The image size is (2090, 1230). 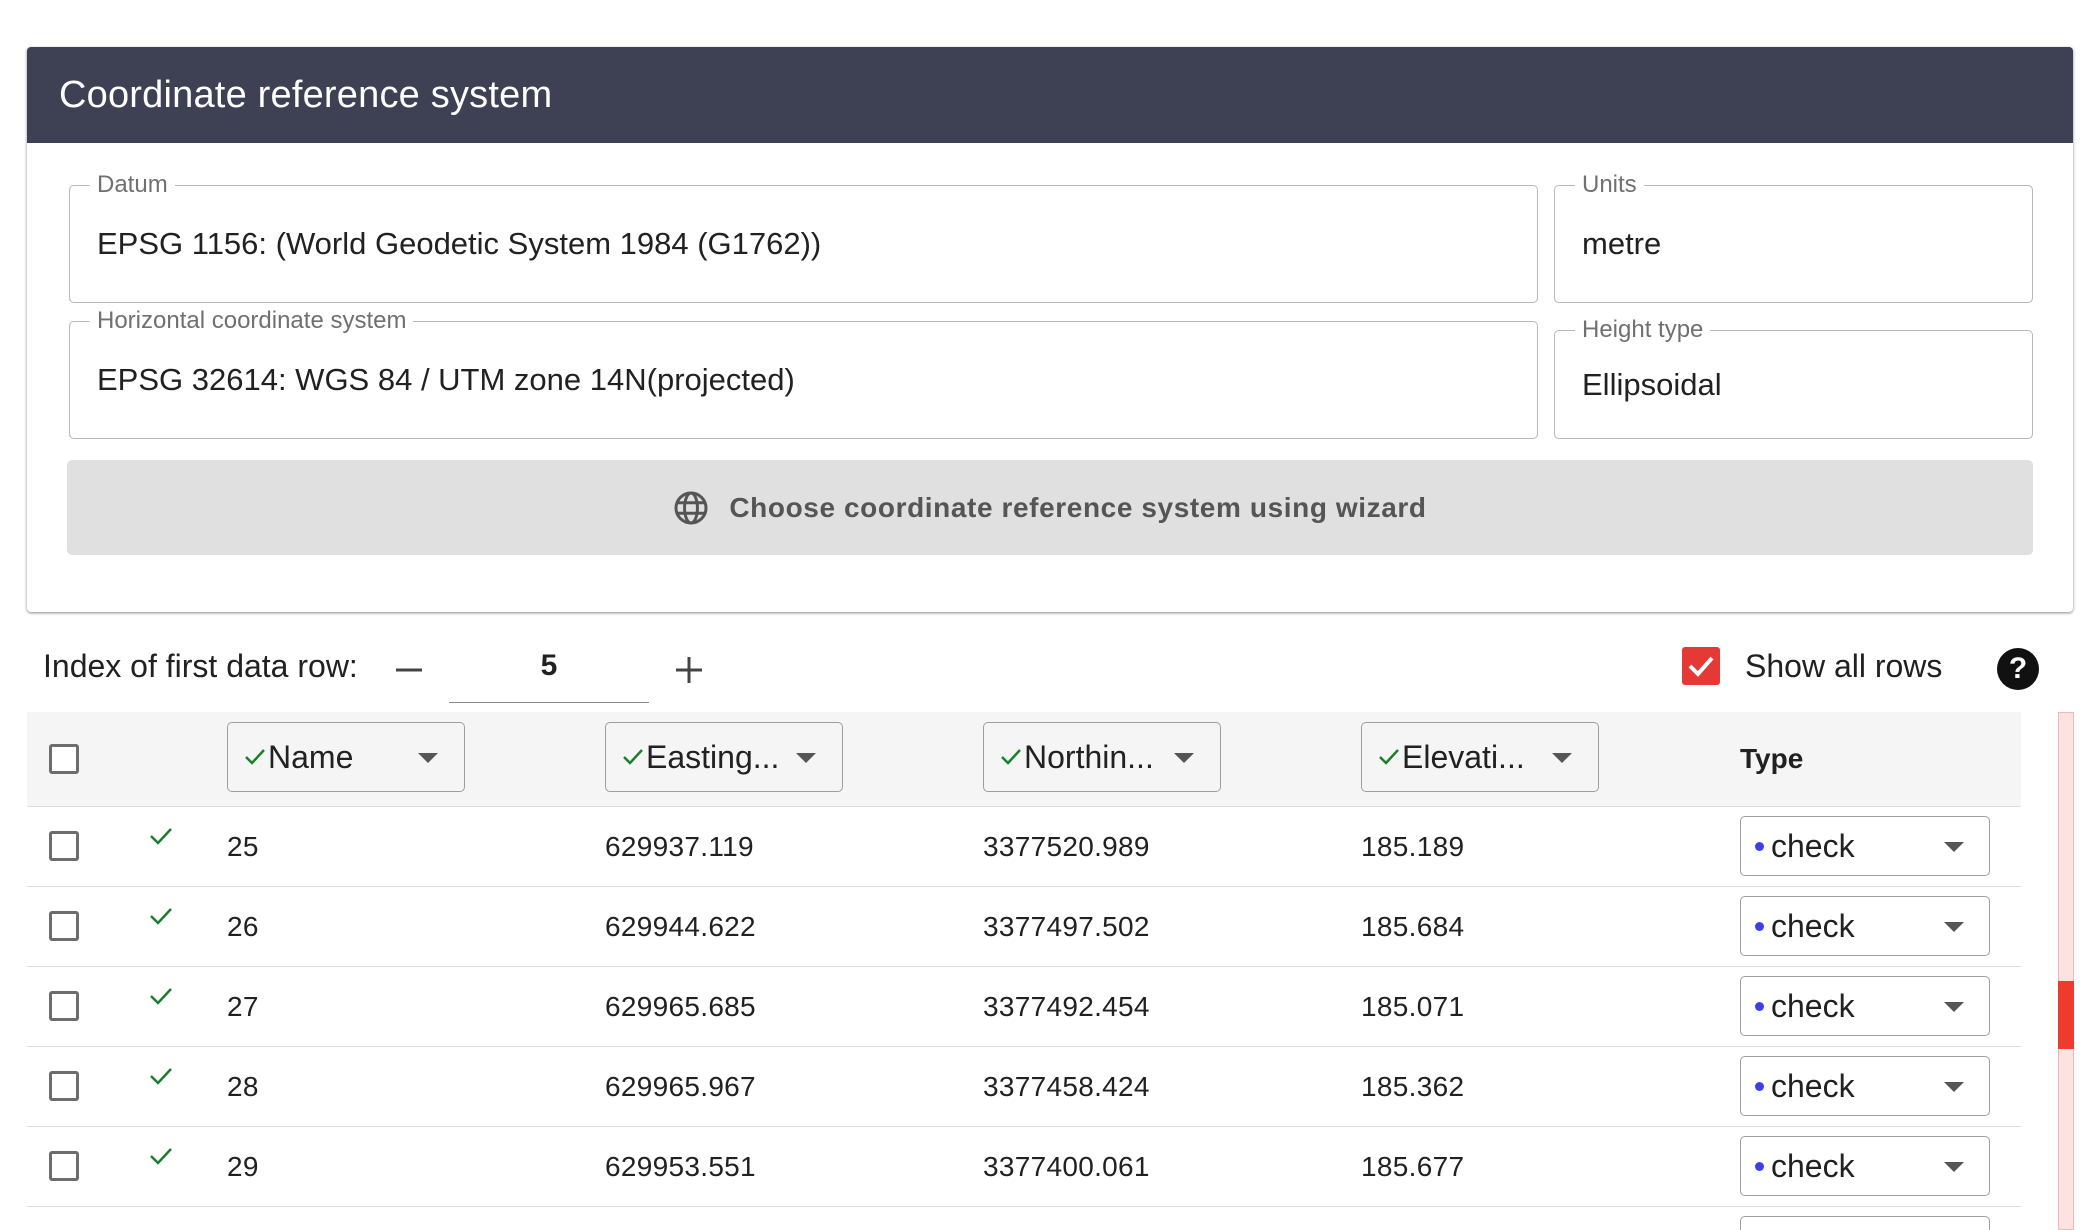 What do you see at coordinates (311, 756) in the screenshot?
I see `column-select-label: Name` at bounding box center [311, 756].